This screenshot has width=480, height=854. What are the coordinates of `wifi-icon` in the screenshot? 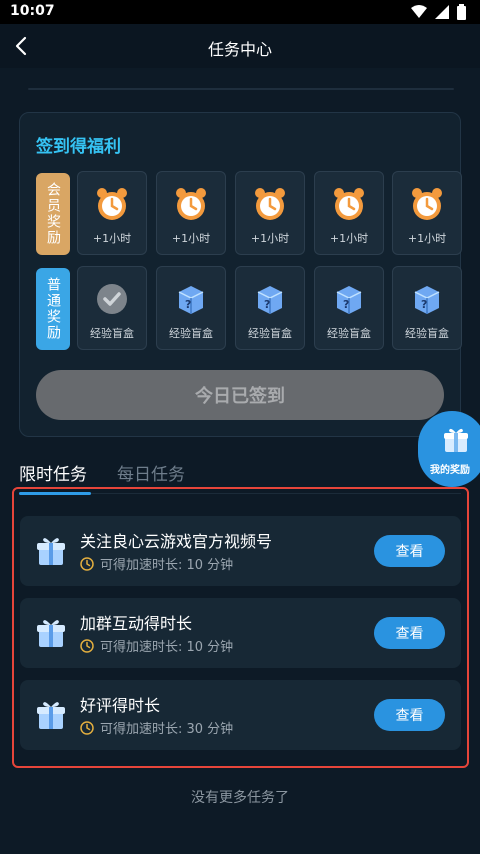 It's located at (419, 11).